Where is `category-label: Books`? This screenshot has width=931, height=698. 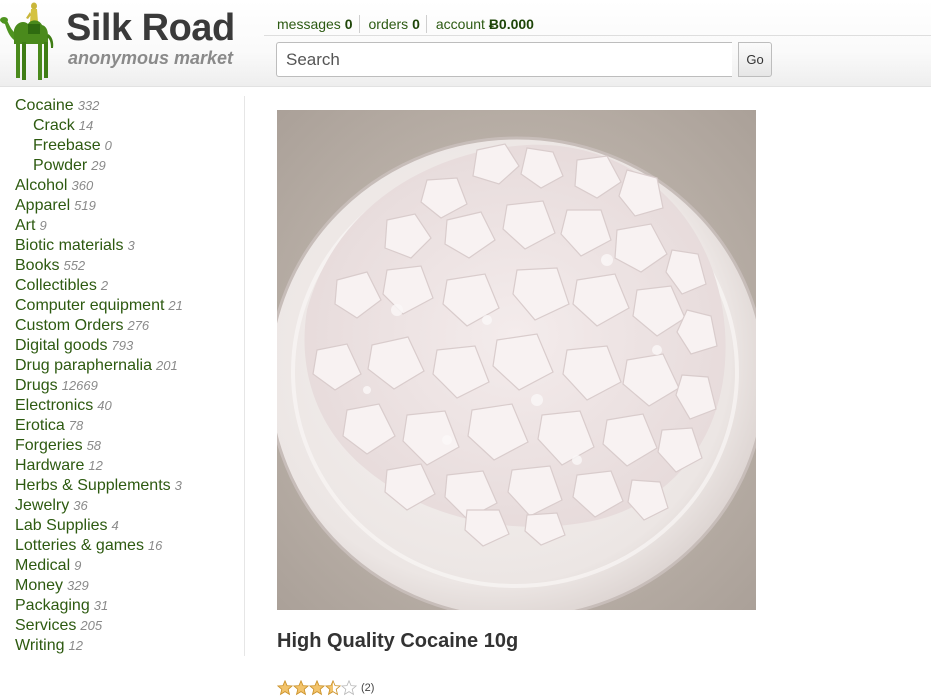 category-label: Books is located at coordinates (37, 265).